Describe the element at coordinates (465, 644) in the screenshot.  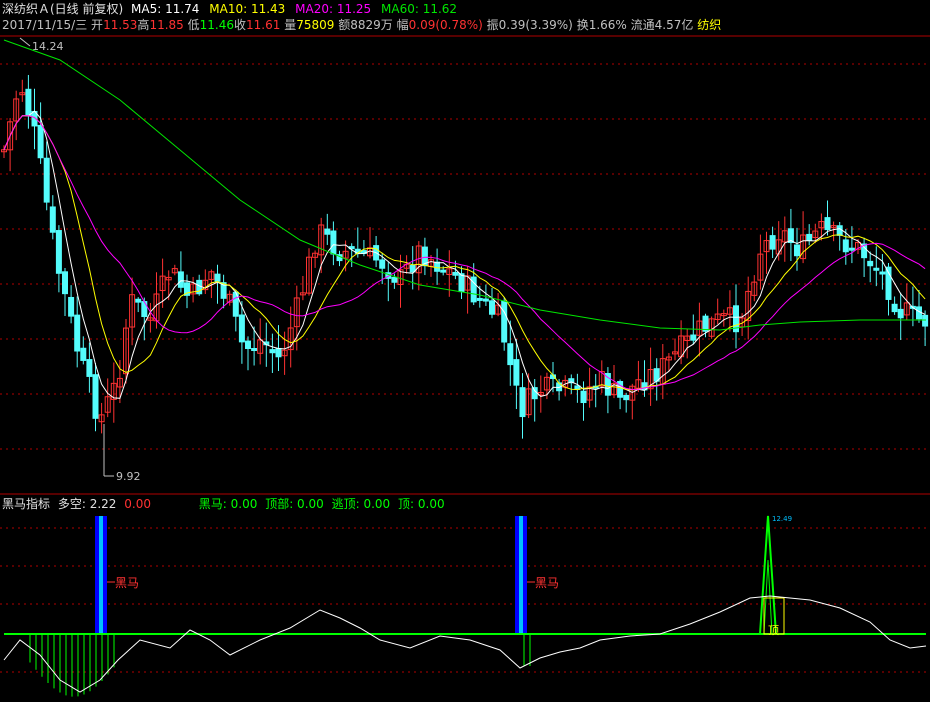
I see `indicator-line` at that location.